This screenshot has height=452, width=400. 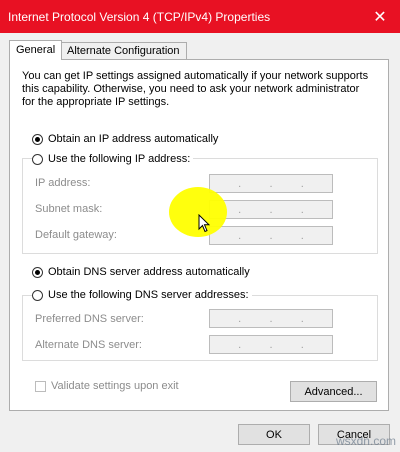 I want to click on checkbox-unchecked-icon, so click(x=40, y=386).